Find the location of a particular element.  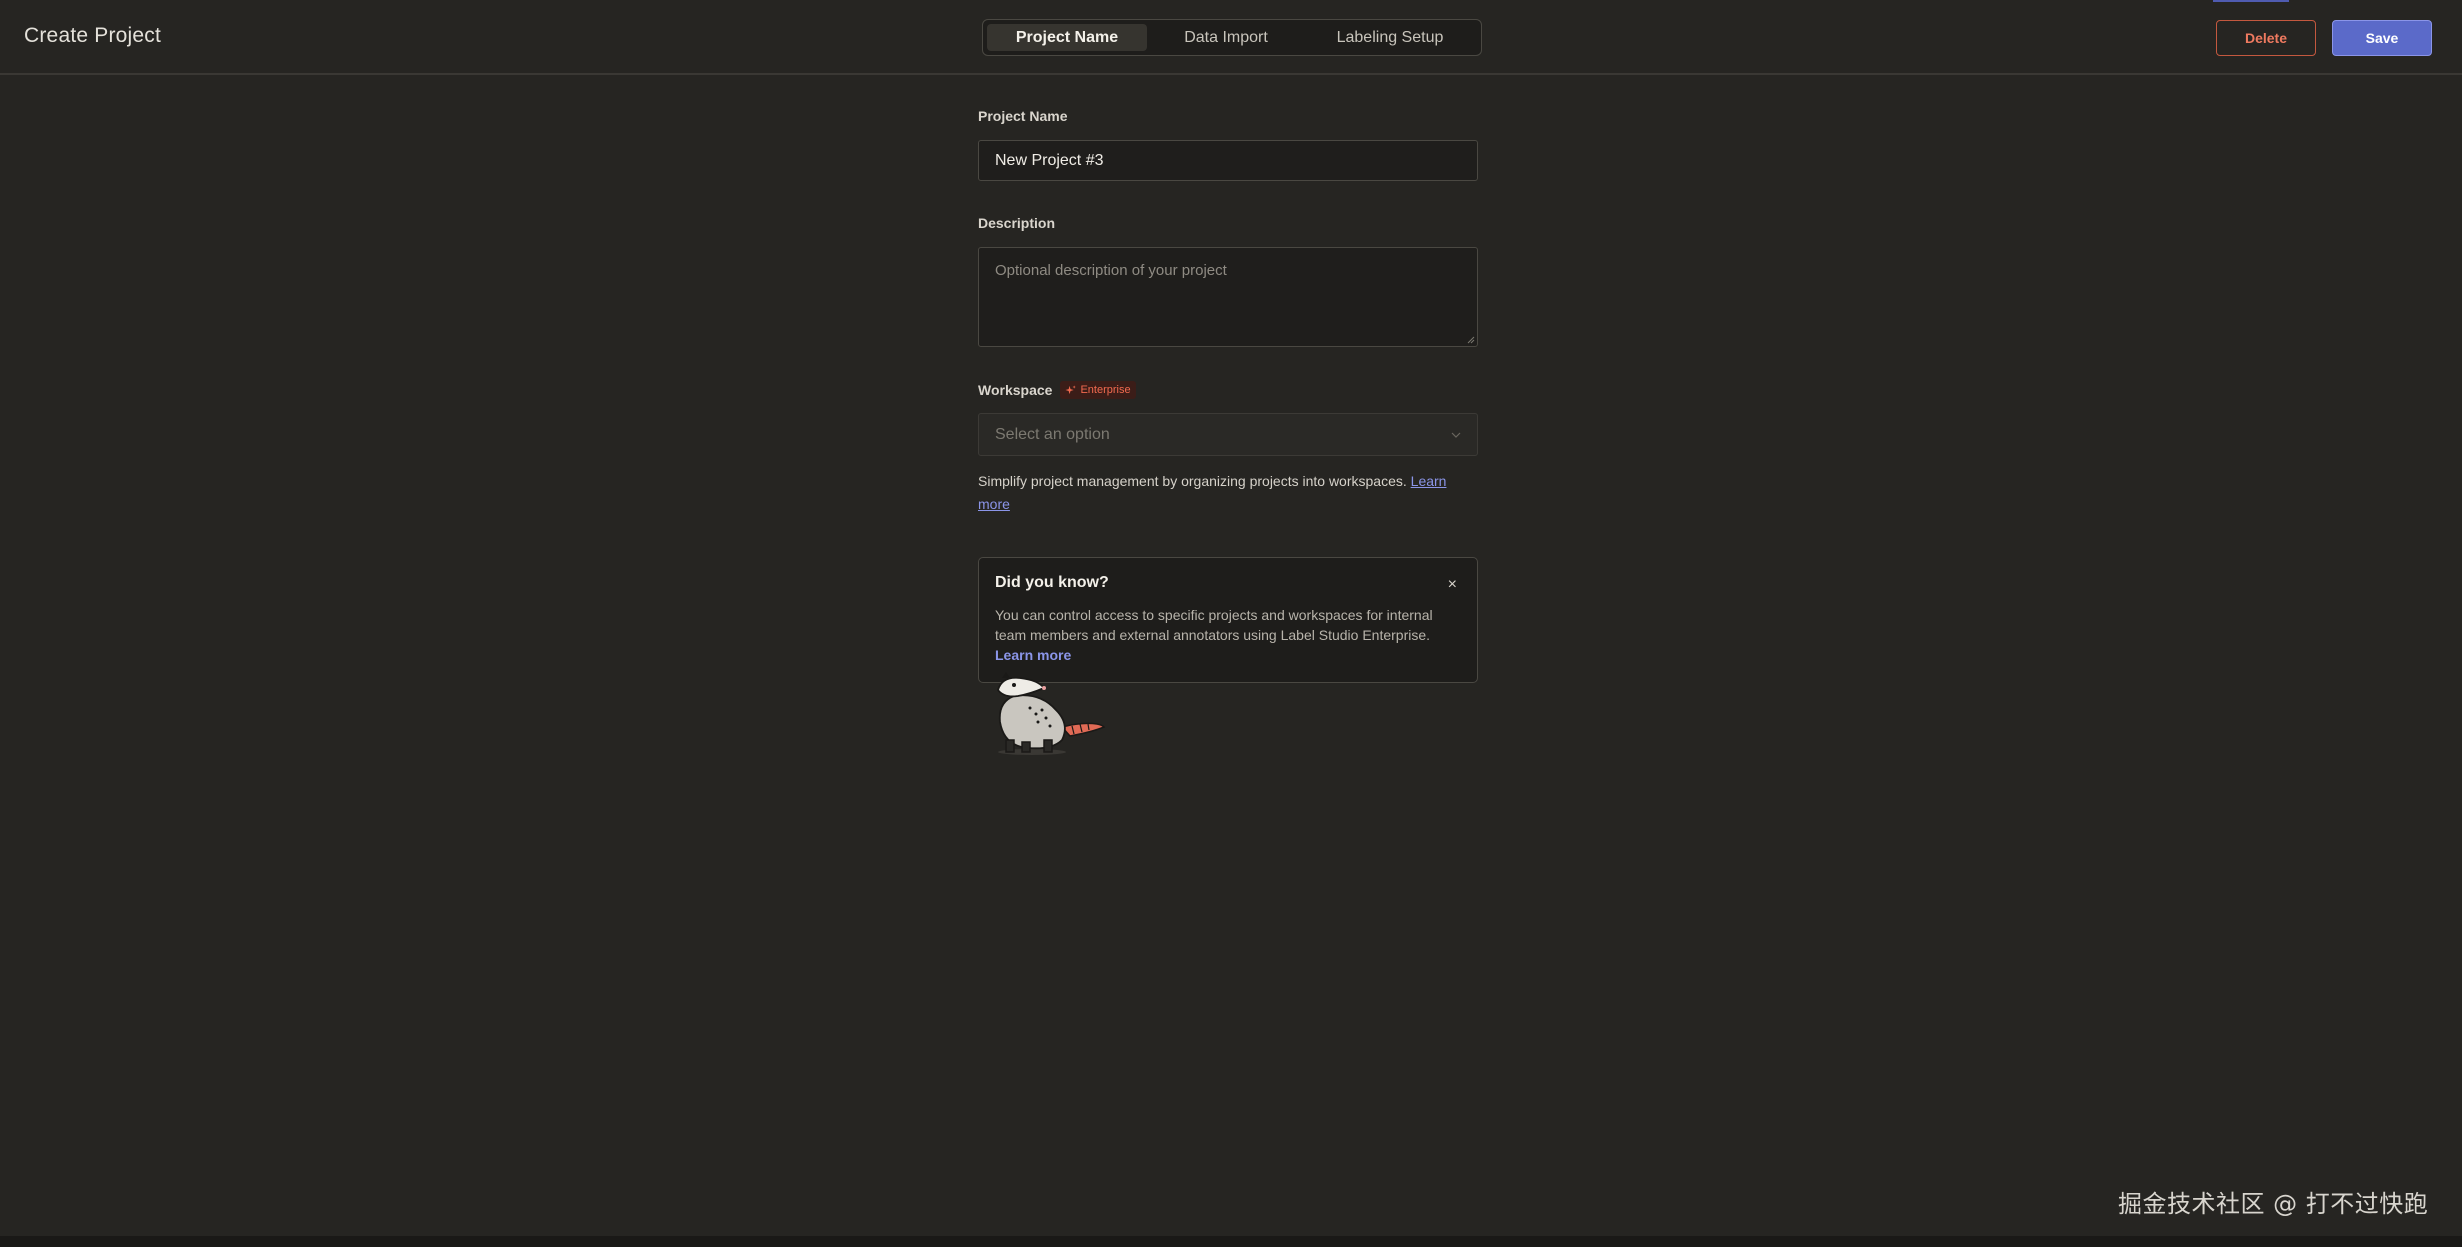

bottom-bar is located at coordinates (1231, 1241).